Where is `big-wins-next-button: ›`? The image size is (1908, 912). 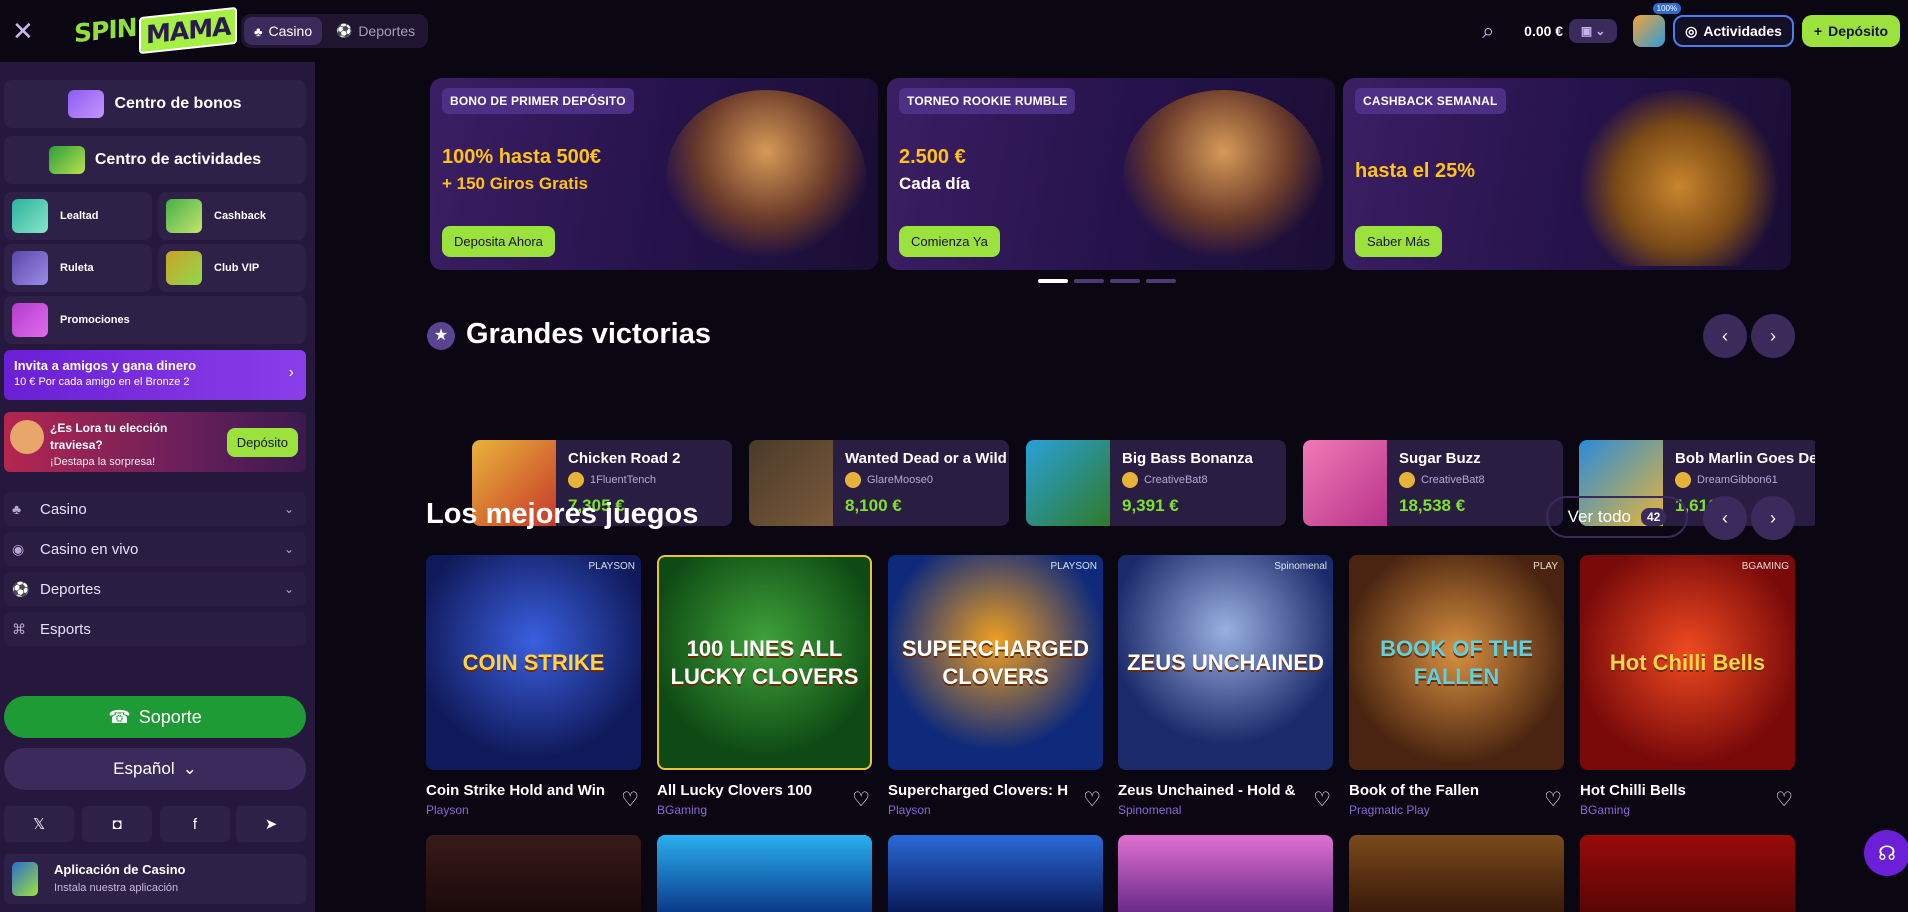 big-wins-next-button: › is located at coordinates (1773, 336).